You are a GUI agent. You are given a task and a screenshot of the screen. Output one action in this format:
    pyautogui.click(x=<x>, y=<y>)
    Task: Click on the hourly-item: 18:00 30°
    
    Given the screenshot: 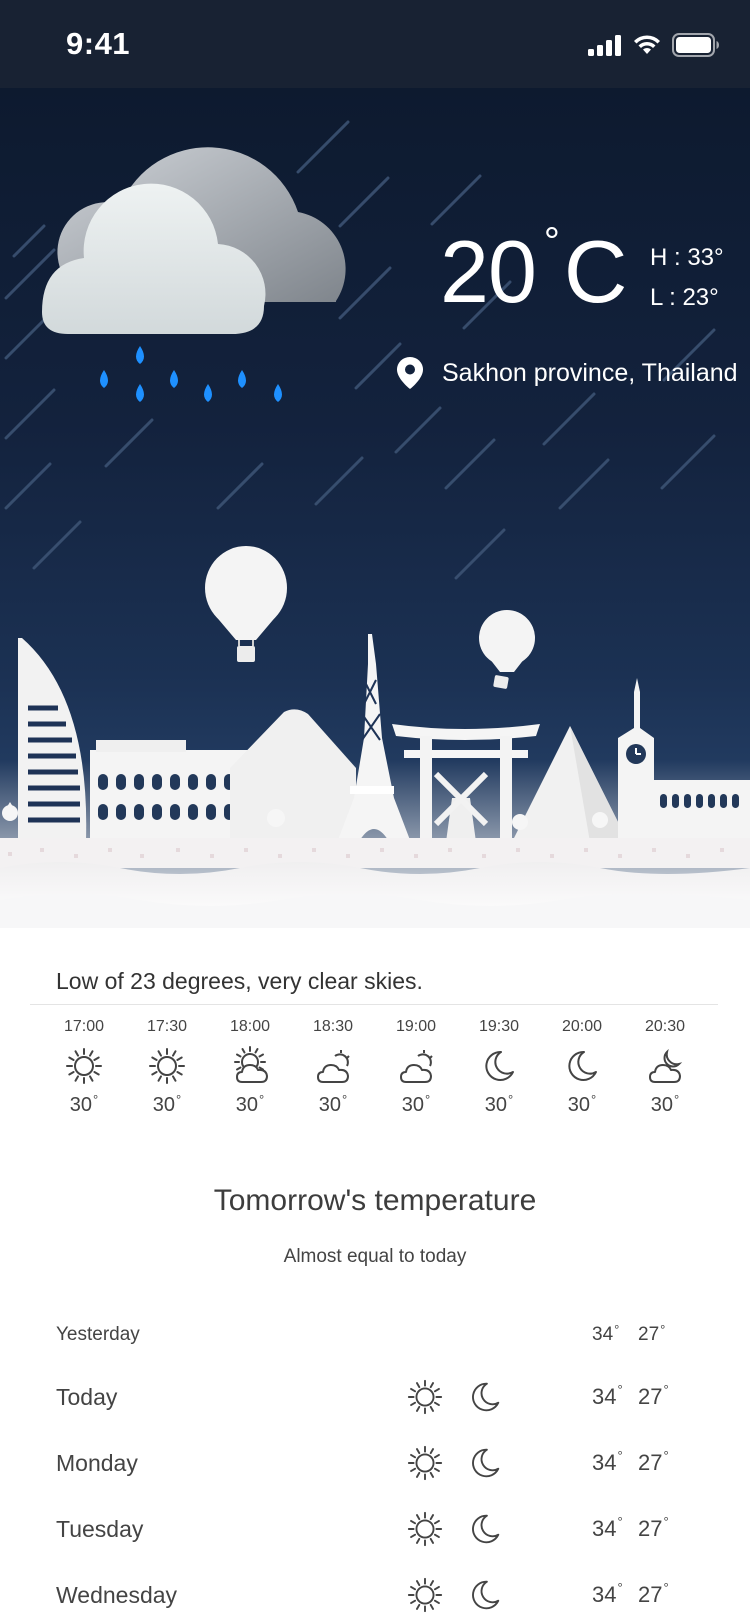 What is the action you would take?
    pyautogui.click(x=250, y=1067)
    